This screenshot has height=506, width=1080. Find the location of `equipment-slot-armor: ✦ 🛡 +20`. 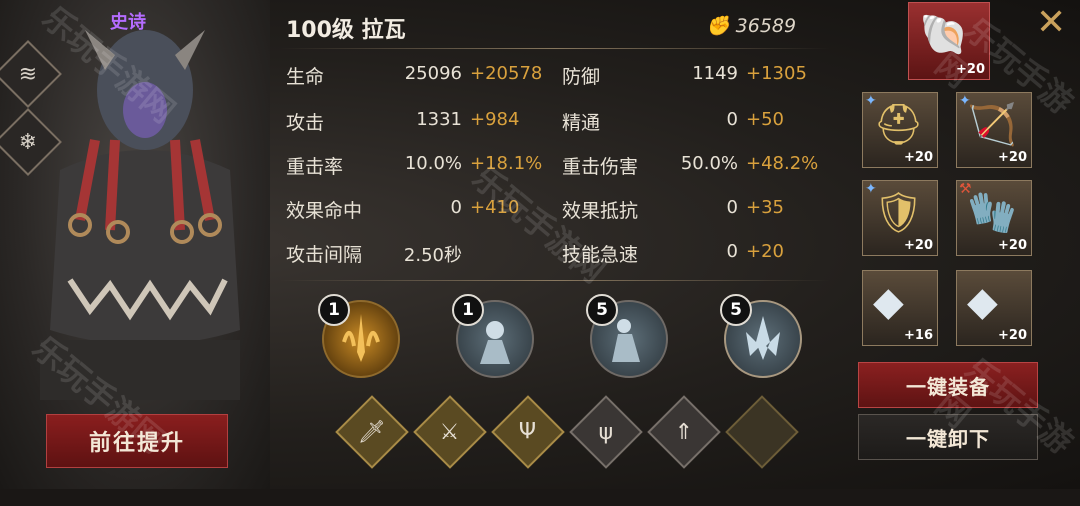

equipment-slot-armor: ✦ 🛡 +20 is located at coordinates (900, 218).